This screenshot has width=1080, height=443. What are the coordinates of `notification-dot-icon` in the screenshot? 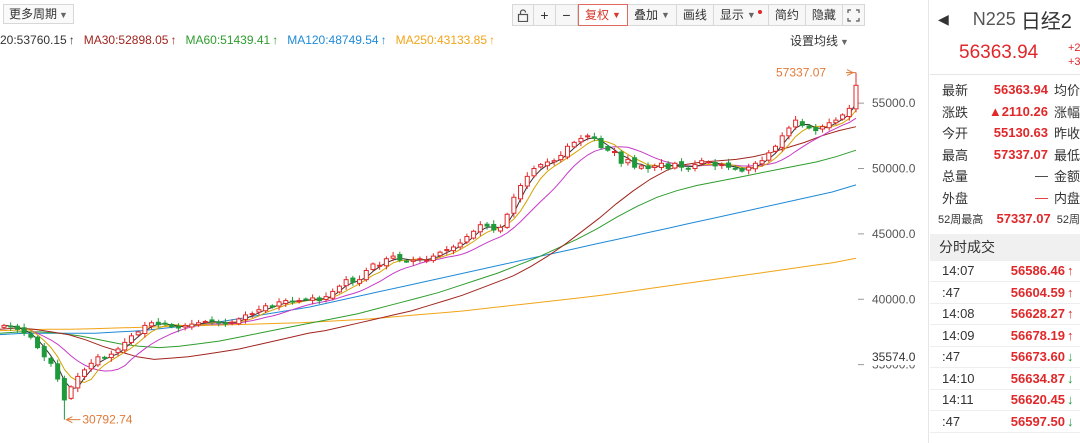 It's located at (759, 12).